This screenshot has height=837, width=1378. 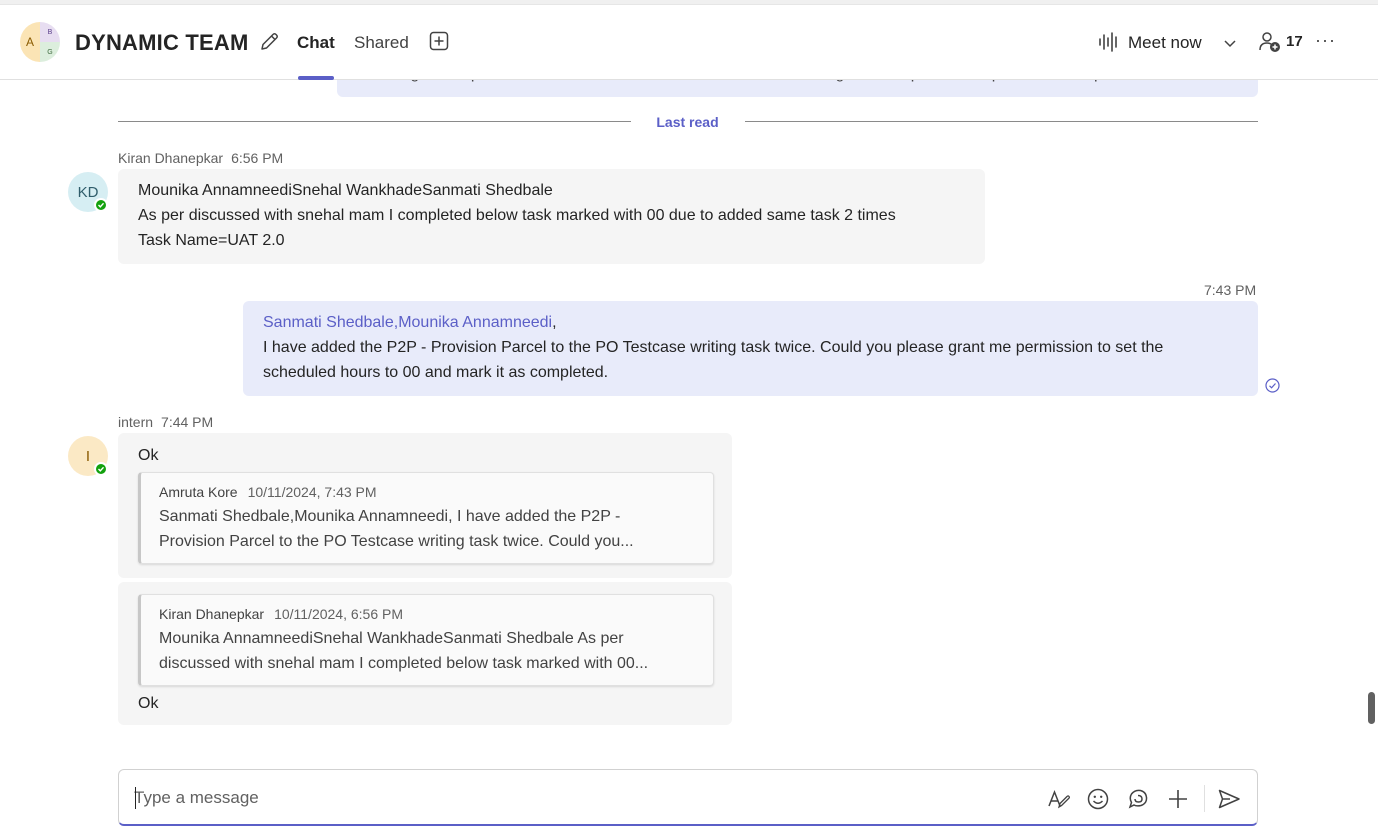 I want to click on message-time: 7:44 PM, so click(x=187, y=422).